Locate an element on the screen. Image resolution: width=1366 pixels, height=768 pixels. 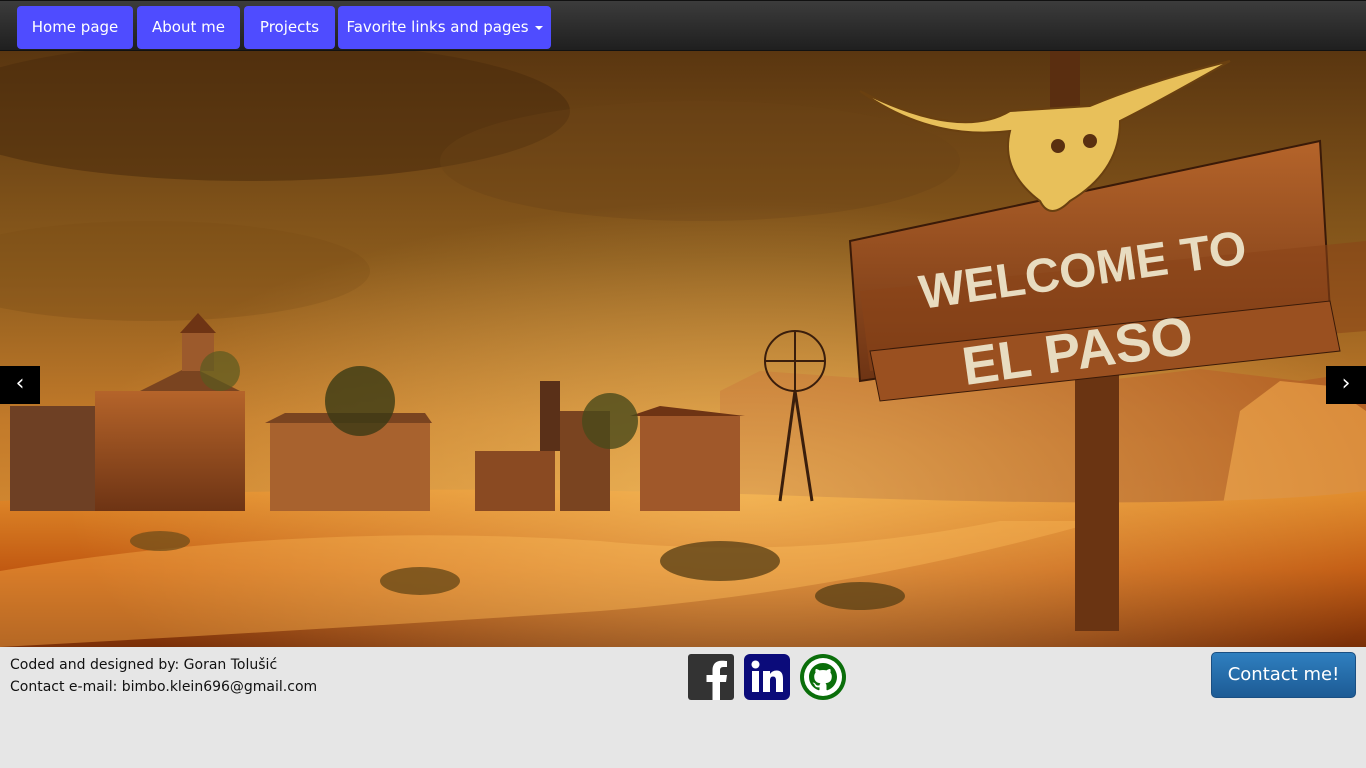
nav-projects-button: Projects is located at coordinates (289, 27).